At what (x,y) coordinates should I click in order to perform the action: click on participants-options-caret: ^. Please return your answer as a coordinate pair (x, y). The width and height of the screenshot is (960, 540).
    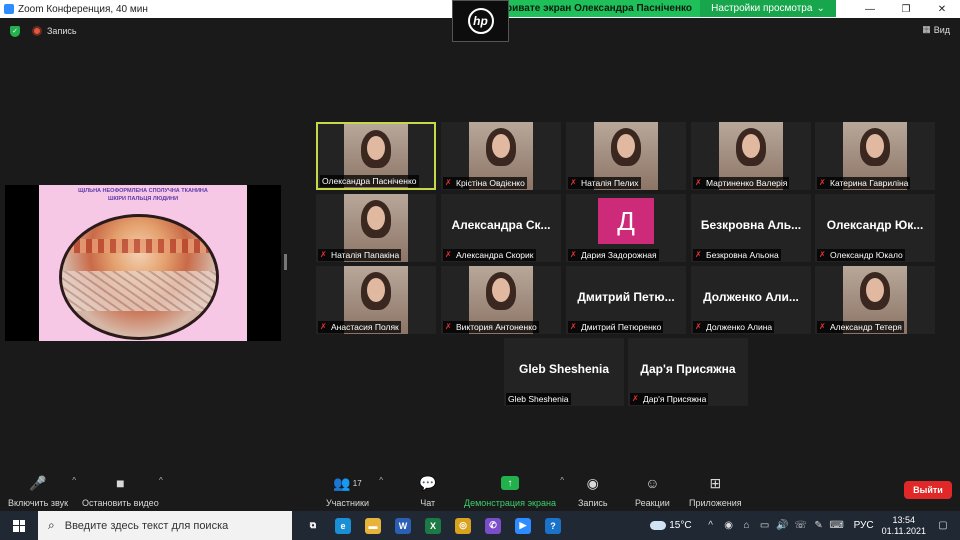
    Looking at the image, I should click on (381, 480).